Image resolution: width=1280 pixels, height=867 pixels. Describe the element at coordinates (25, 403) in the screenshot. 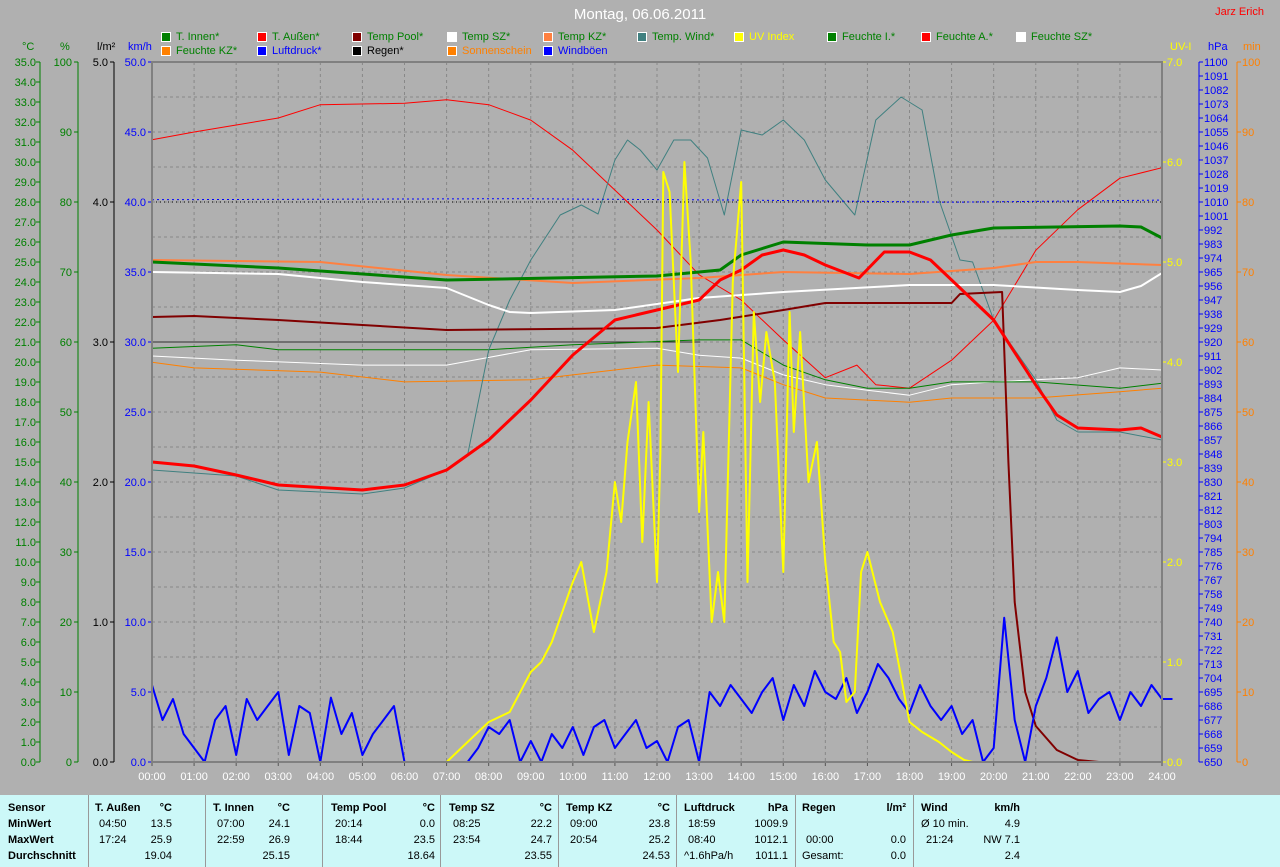

I see `axis-tick-label-C: 18.0` at that location.